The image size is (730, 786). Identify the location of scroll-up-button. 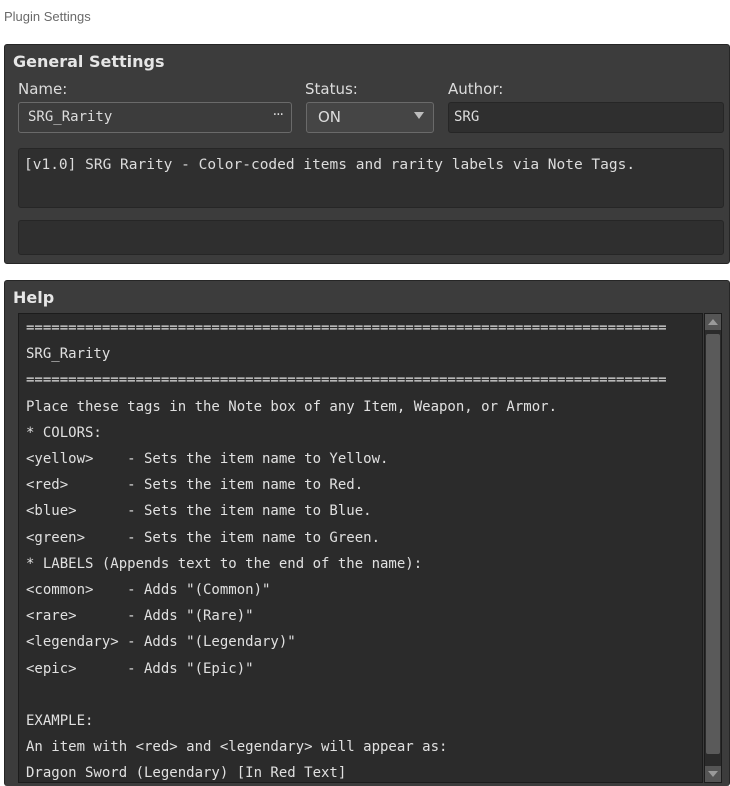
(713, 322).